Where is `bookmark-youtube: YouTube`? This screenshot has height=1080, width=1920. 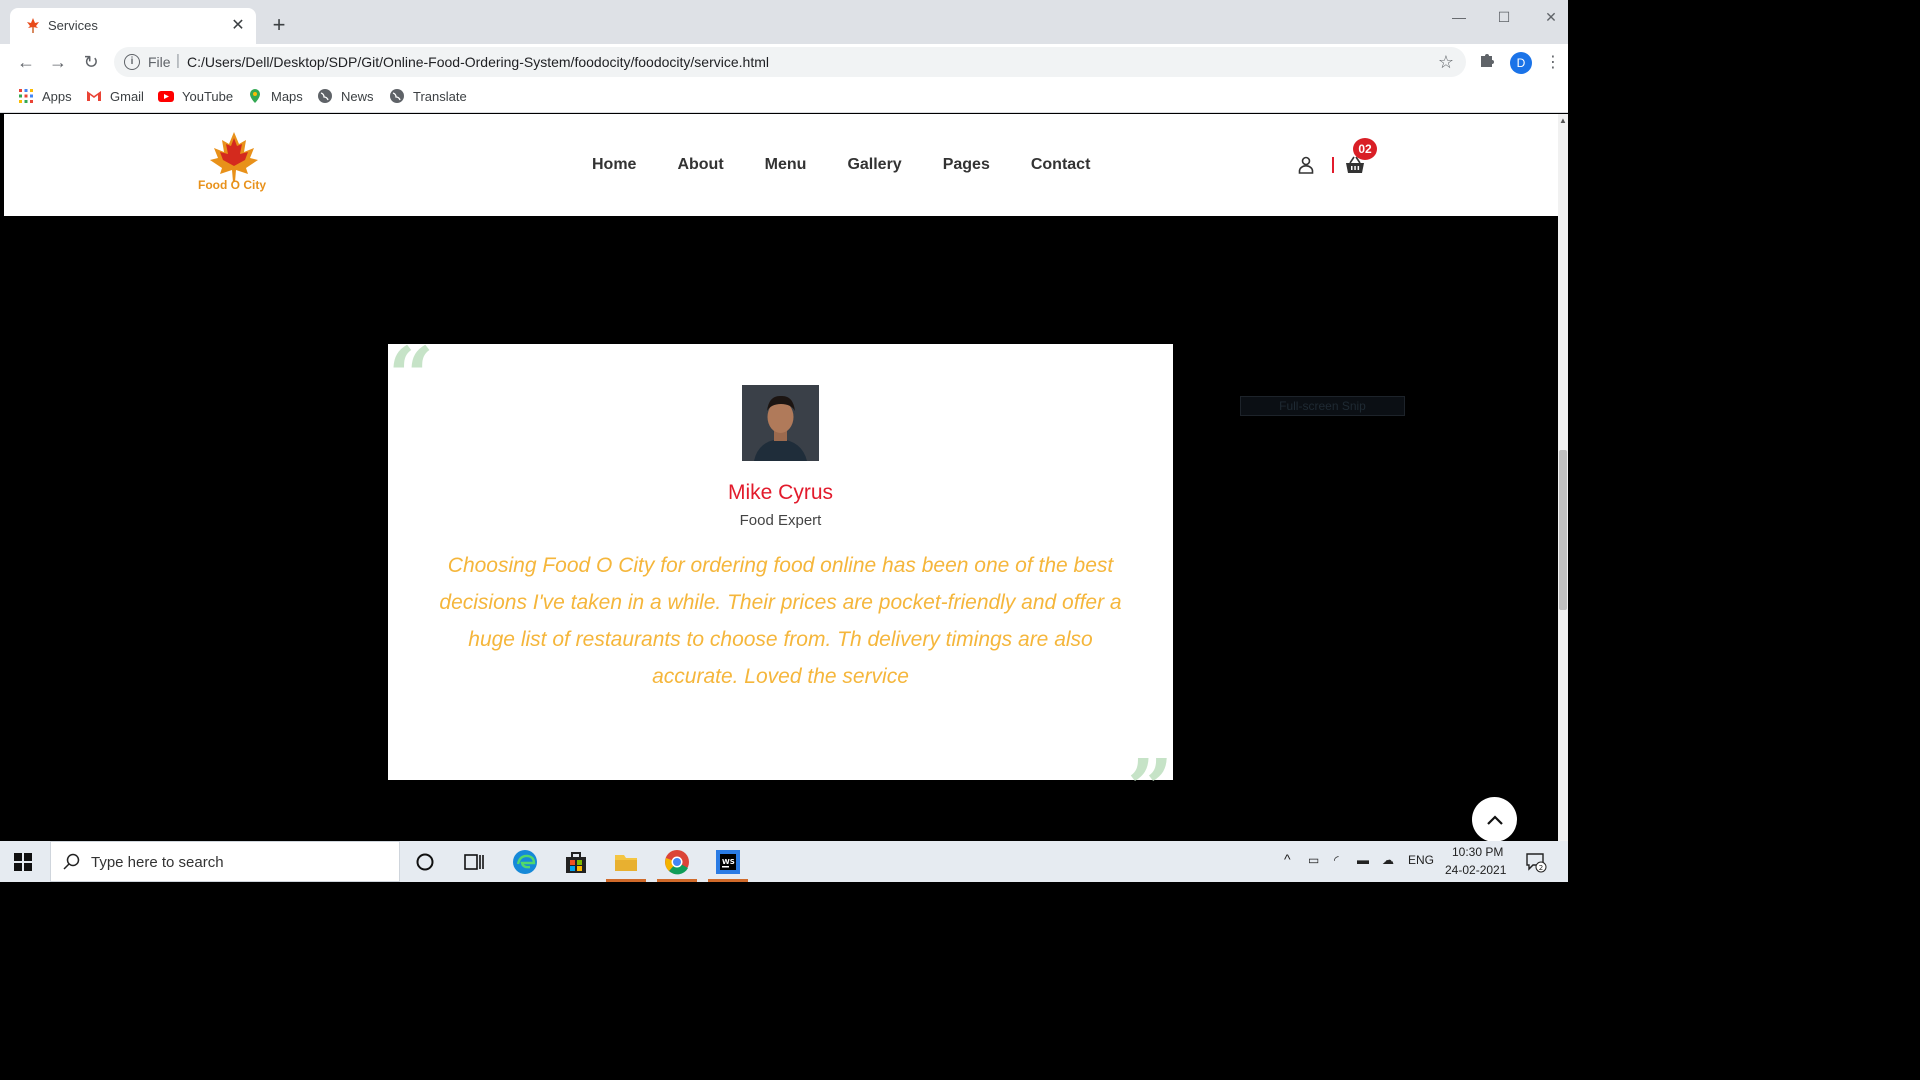
bookmark-youtube: YouTube is located at coordinates (195, 96).